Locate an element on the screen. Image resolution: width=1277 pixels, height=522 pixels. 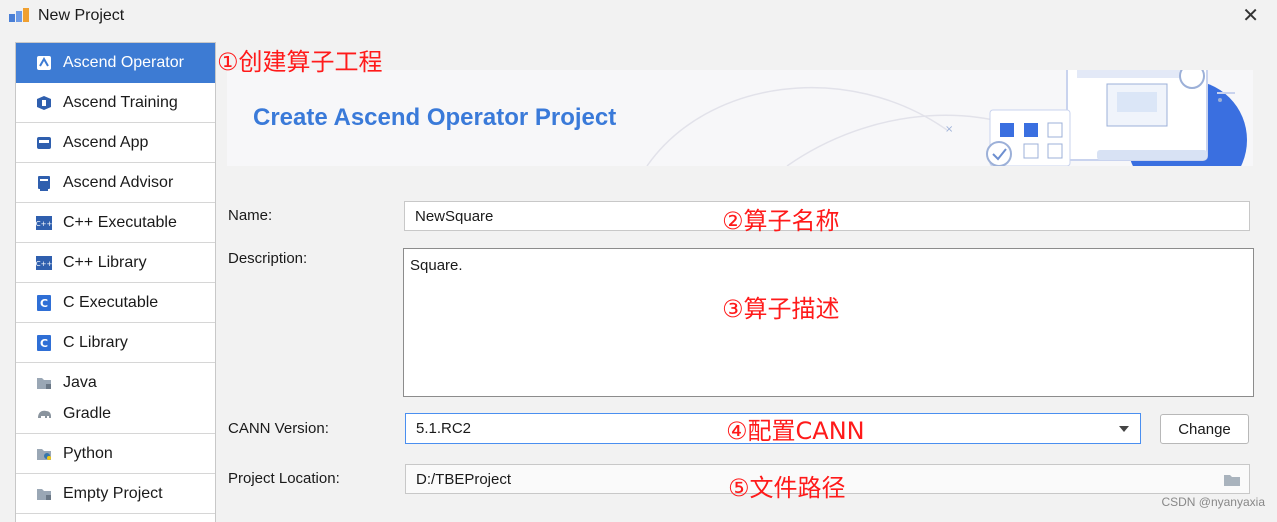
sidebar-item-label: C Executable is located at coordinates (111, 302).